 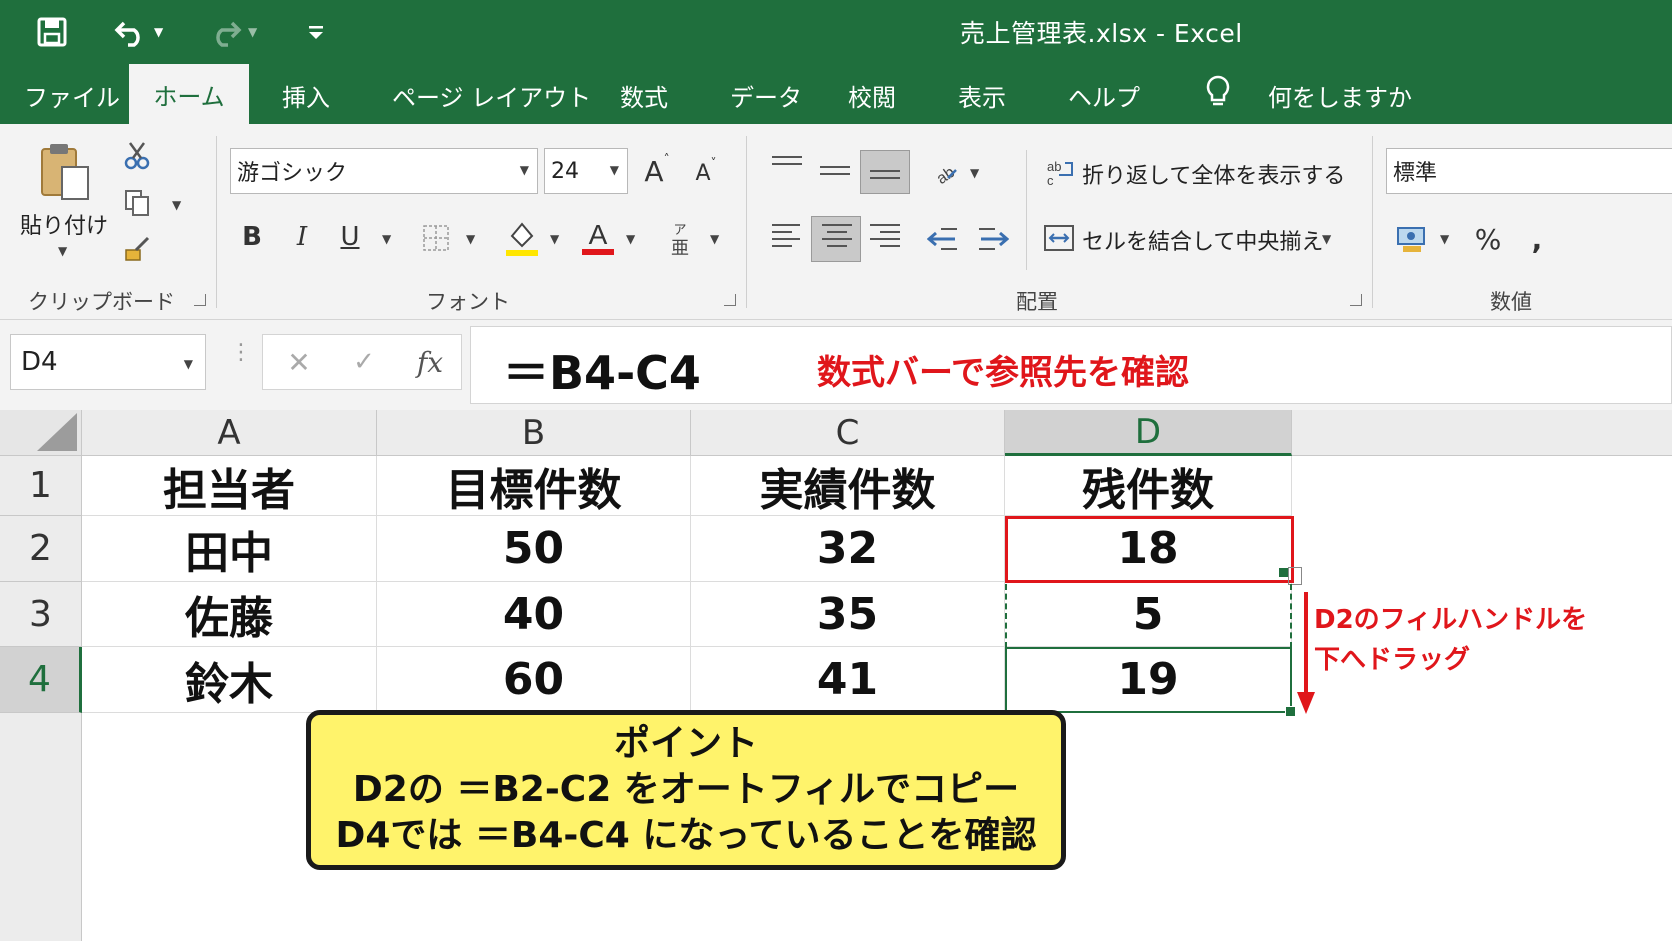 What do you see at coordinates (534, 433) in the screenshot?
I see `column-header-b: B` at bounding box center [534, 433].